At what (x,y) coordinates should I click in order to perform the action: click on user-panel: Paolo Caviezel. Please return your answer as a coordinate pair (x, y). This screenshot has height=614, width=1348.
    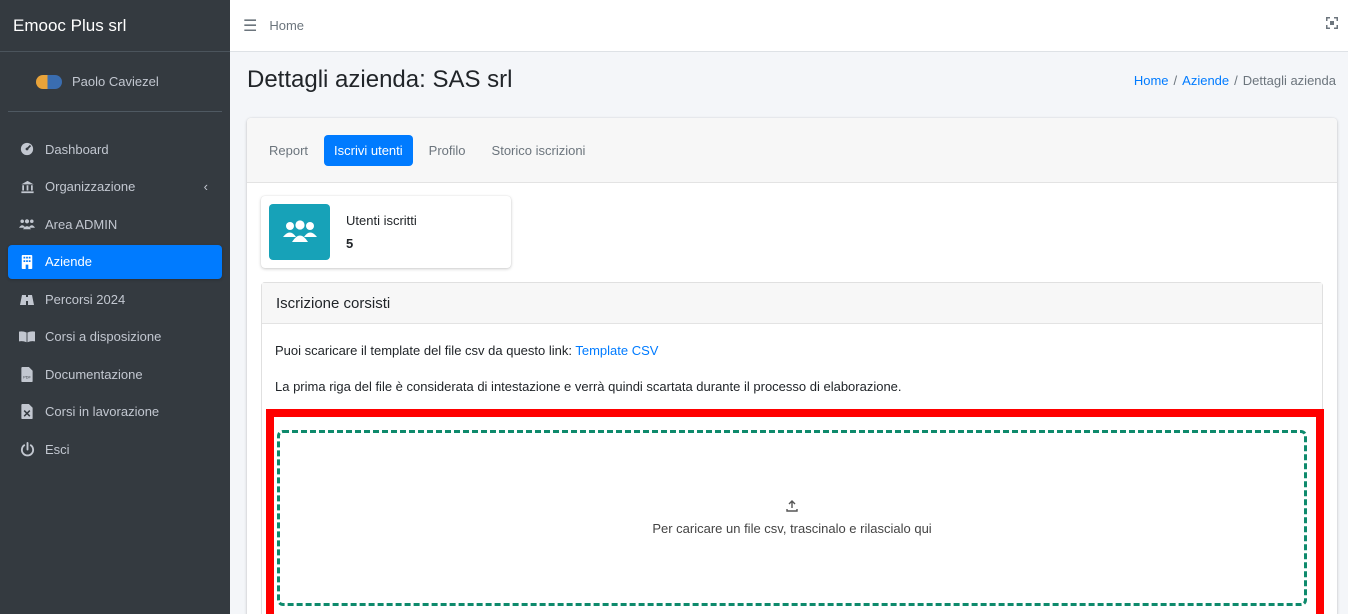
    Looking at the image, I should click on (115, 82).